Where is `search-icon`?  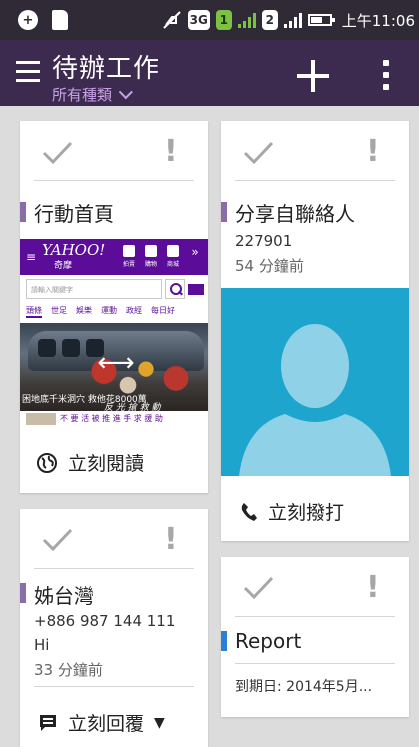
search-icon is located at coordinates (175, 289).